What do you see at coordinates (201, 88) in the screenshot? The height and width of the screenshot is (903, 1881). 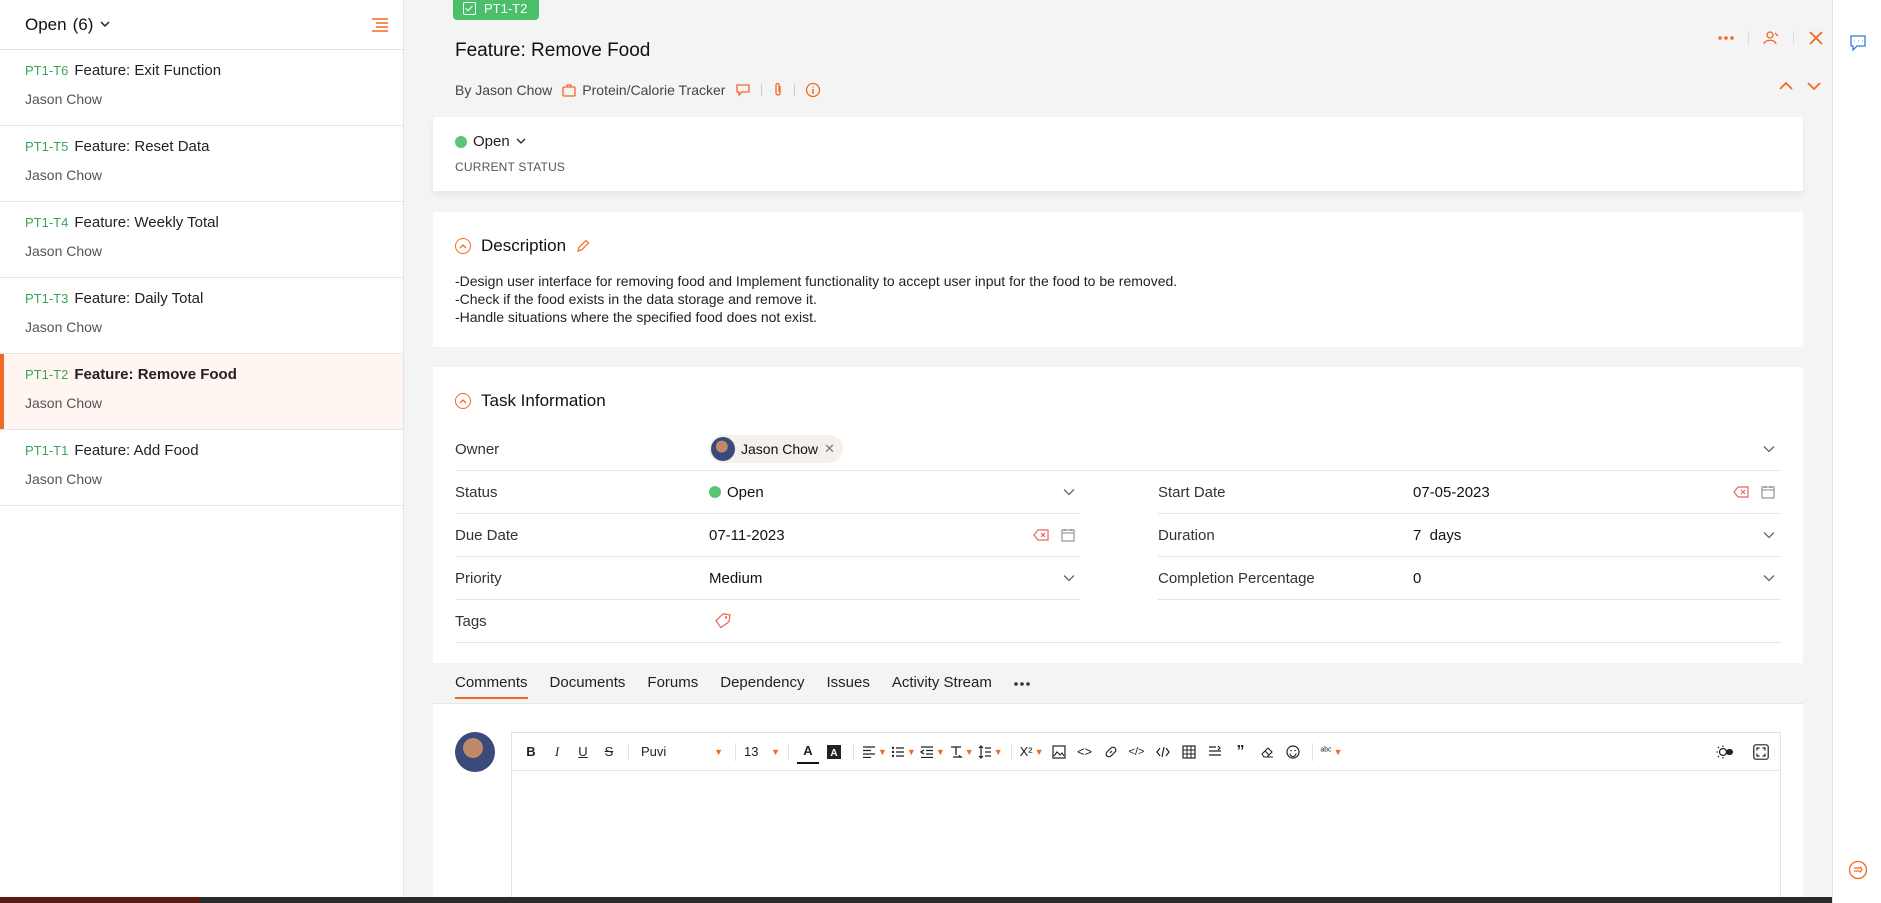 I see `task-list-item: PT1-T6 Feature: Exit Function Jason Chow` at bounding box center [201, 88].